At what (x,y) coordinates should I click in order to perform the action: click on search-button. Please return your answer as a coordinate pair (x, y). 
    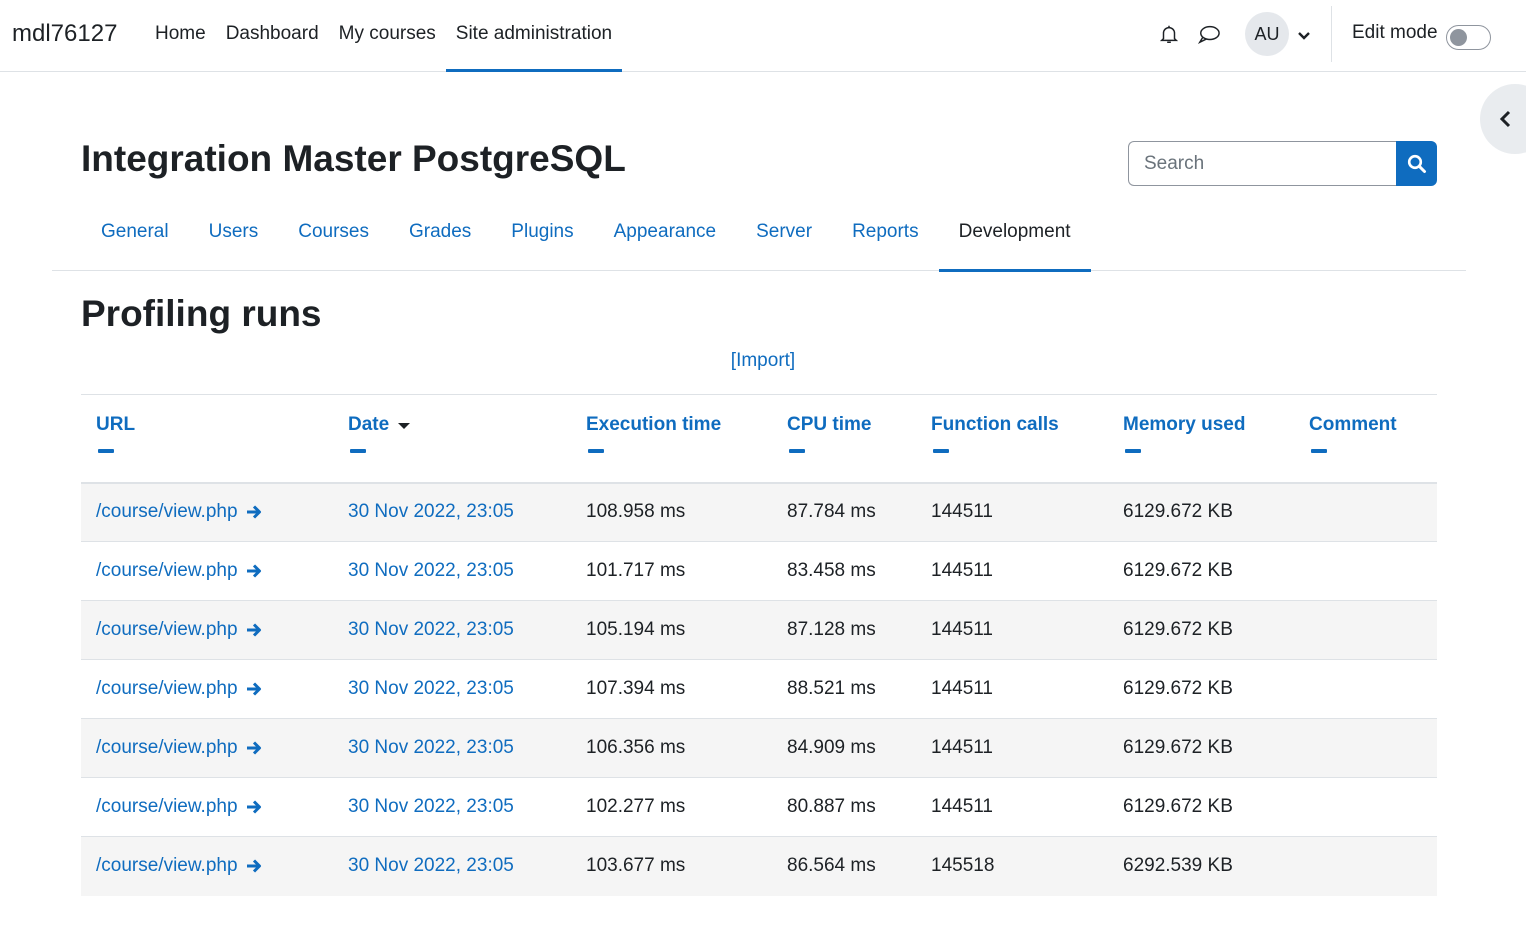
    Looking at the image, I should click on (1416, 163).